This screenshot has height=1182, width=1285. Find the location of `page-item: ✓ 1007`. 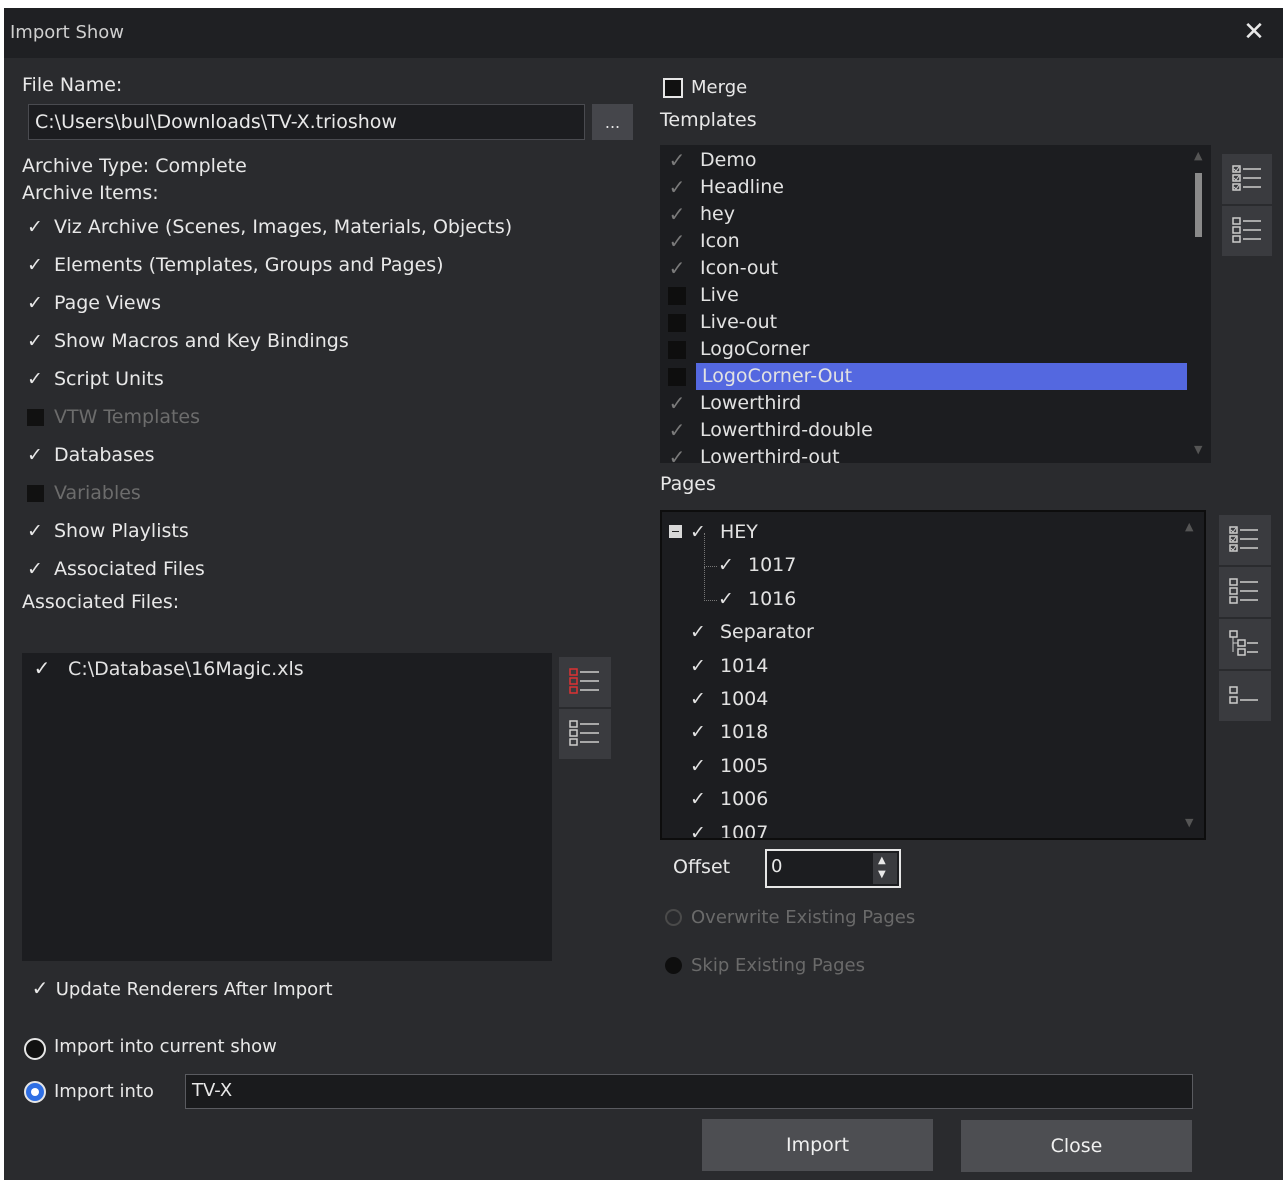

page-item: ✓ 1007 is located at coordinates (729, 827).